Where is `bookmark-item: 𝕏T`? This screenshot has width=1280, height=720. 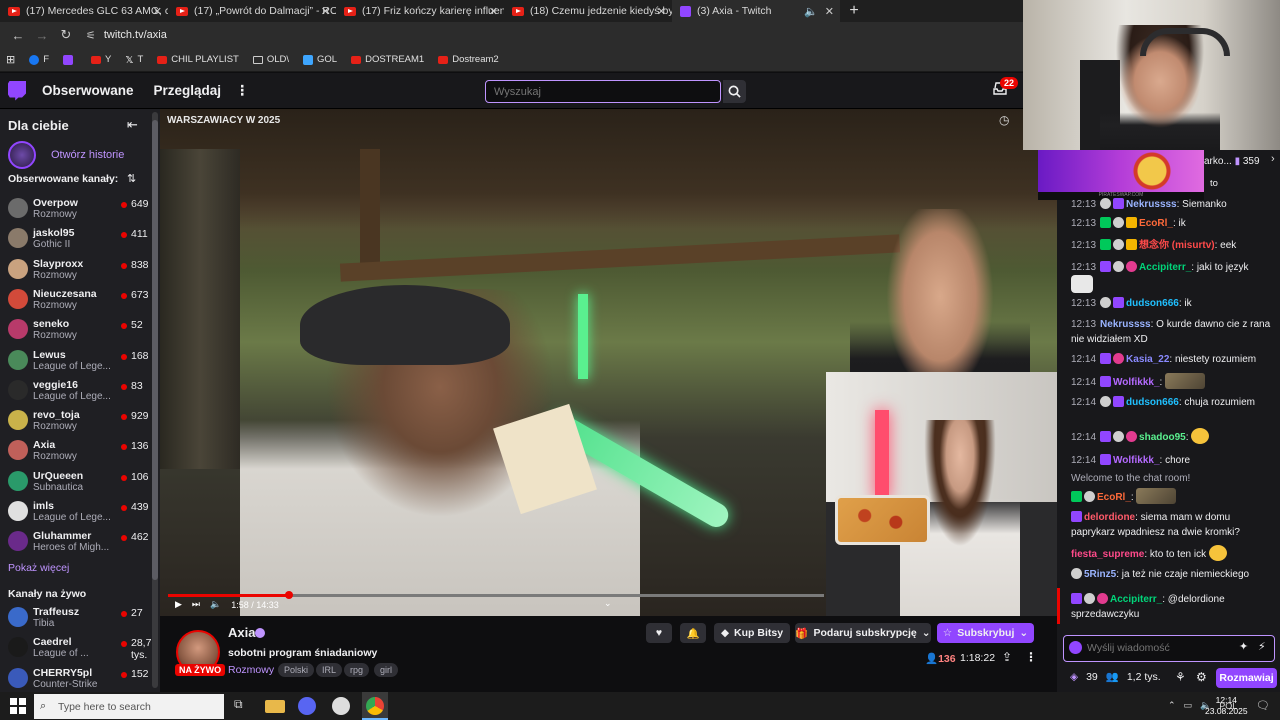
bookmark-item: 𝕏T is located at coordinates (134, 60).